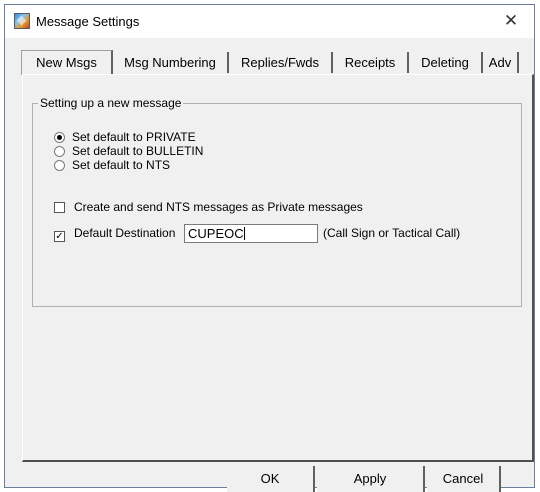  Describe the element at coordinates (134, 137) in the screenshot. I see `radio-private-label: Set default to PRIVATE` at that location.